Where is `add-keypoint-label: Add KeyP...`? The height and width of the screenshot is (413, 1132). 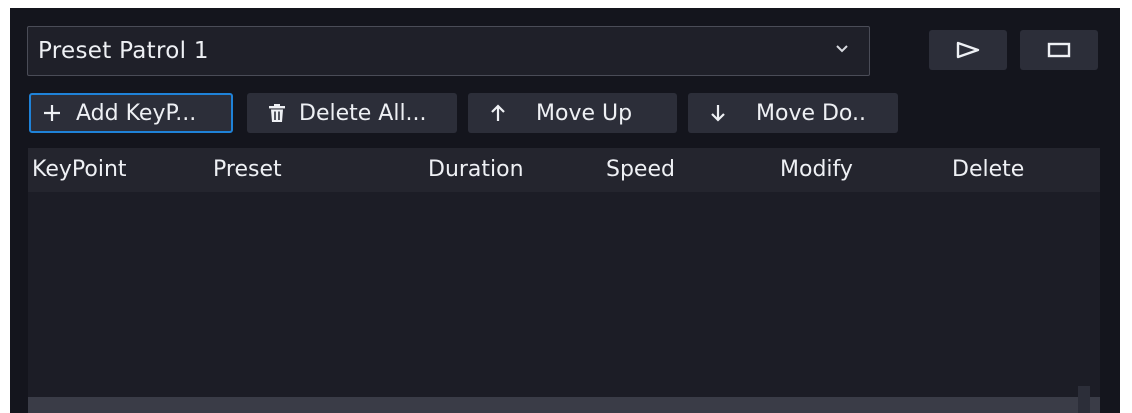
add-keypoint-label: Add KeyP... is located at coordinates (136, 113).